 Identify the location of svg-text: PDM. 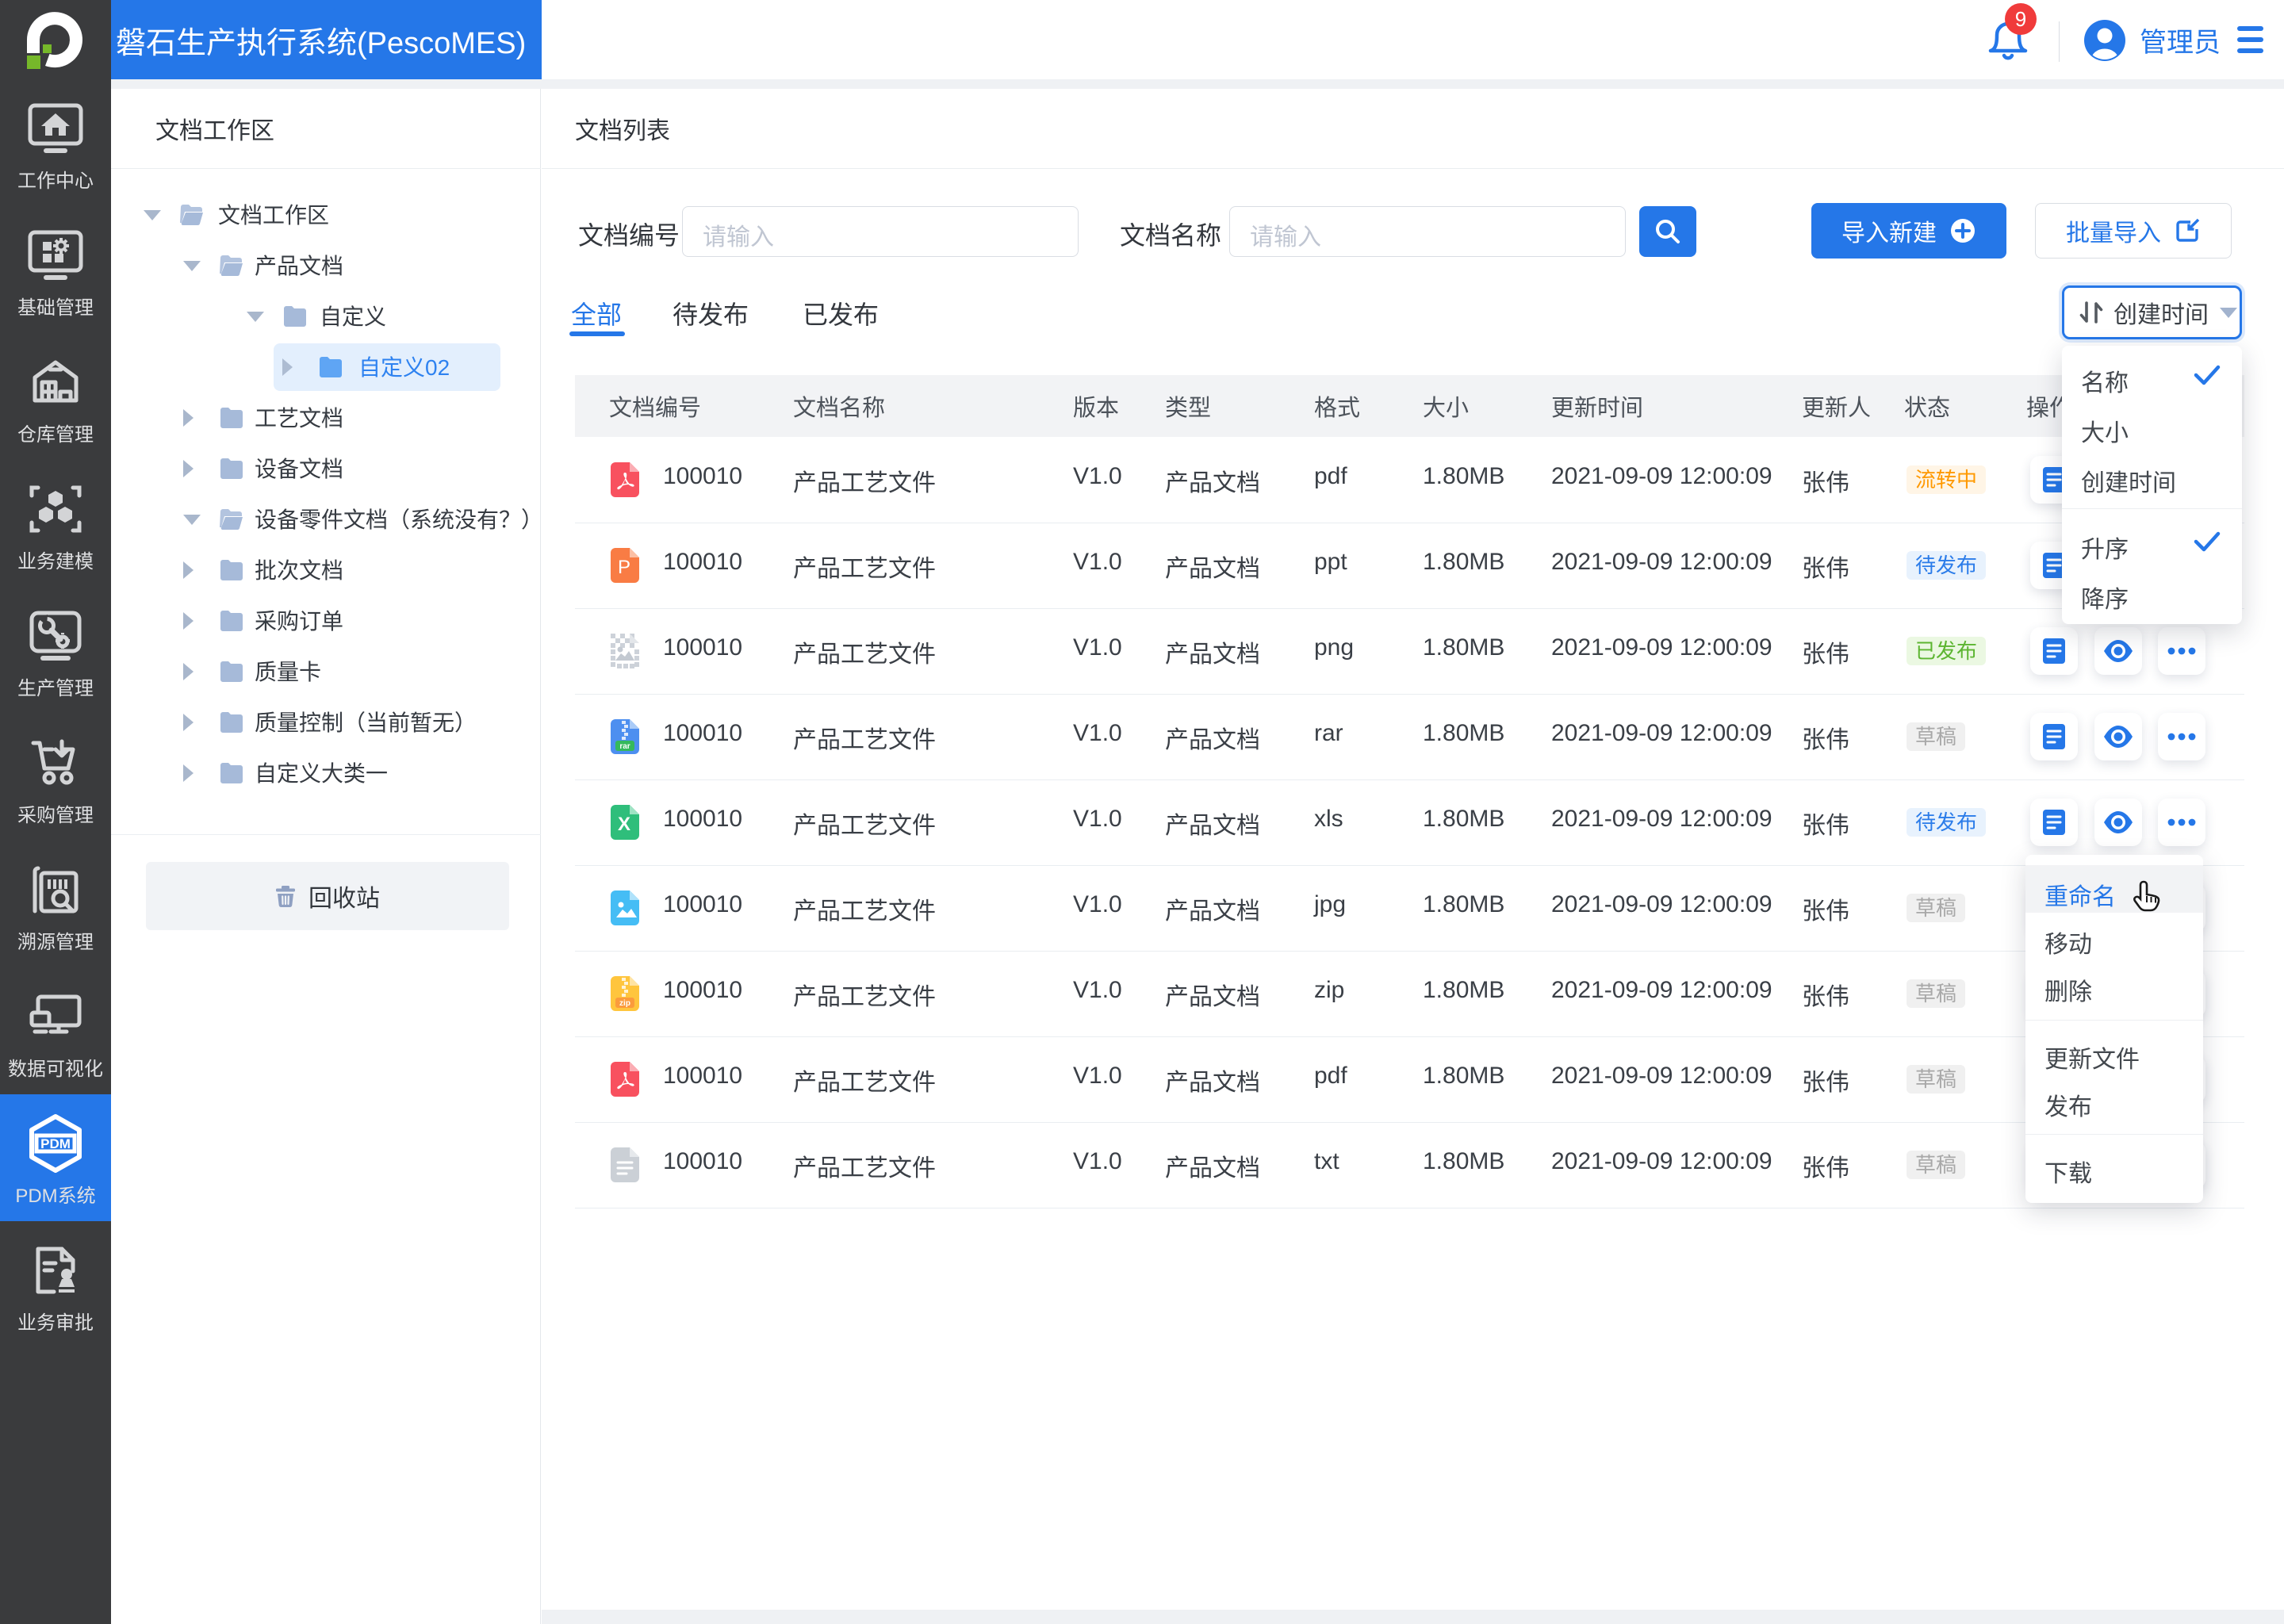
(55, 1143).